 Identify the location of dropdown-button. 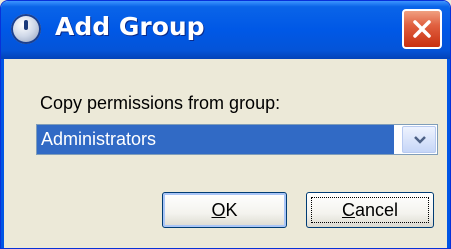
(419, 139).